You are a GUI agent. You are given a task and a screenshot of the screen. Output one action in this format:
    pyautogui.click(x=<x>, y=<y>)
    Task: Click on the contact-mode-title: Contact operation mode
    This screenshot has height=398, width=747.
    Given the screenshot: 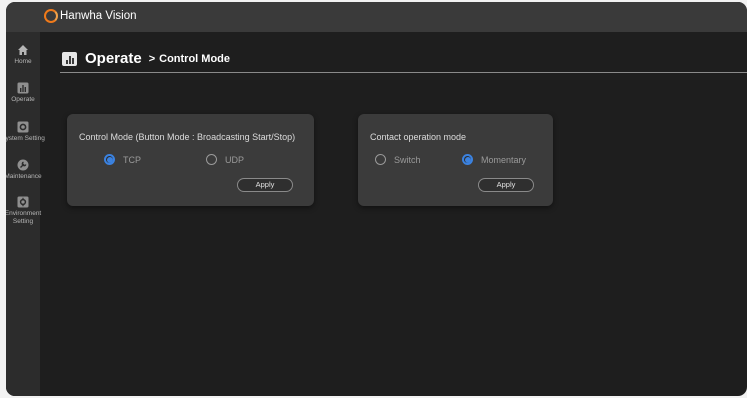 What is the action you would take?
    pyautogui.click(x=418, y=137)
    